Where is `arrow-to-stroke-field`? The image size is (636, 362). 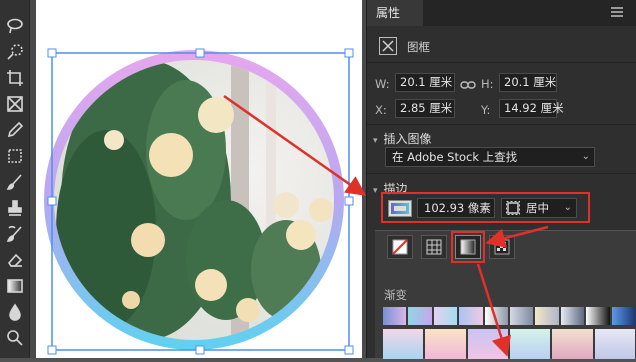 arrow-to-stroke-field is located at coordinates (295, 145).